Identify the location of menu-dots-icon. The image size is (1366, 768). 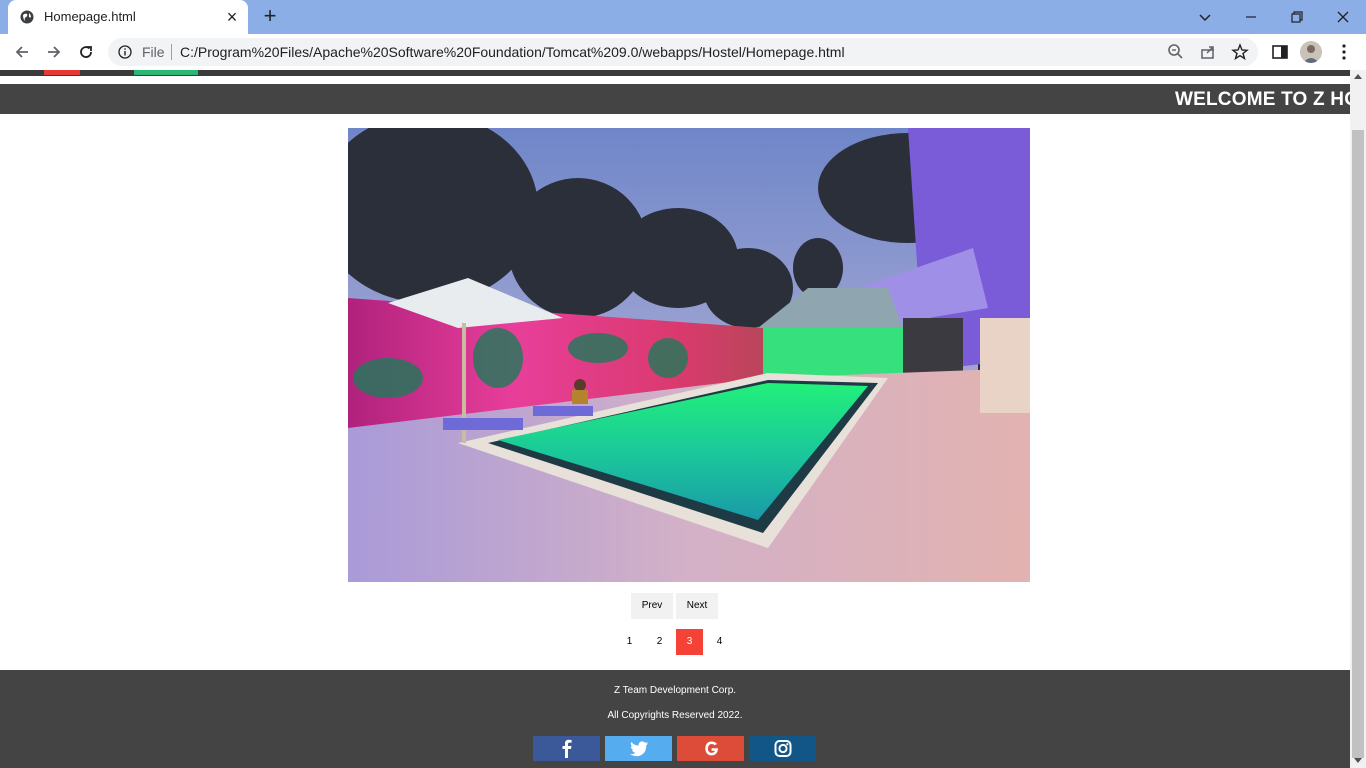
(1344, 52).